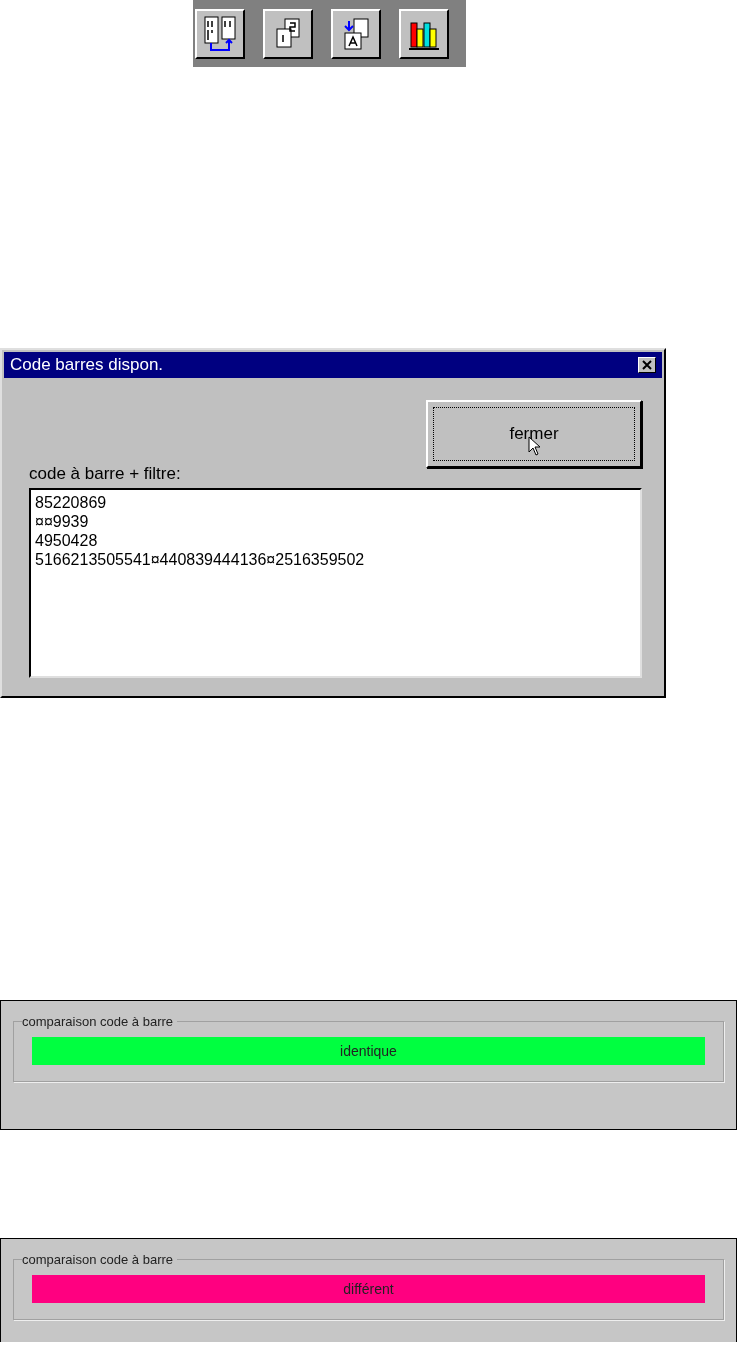  Describe the element at coordinates (67, 540) in the screenshot. I see `barcode-line: 4950428` at that location.